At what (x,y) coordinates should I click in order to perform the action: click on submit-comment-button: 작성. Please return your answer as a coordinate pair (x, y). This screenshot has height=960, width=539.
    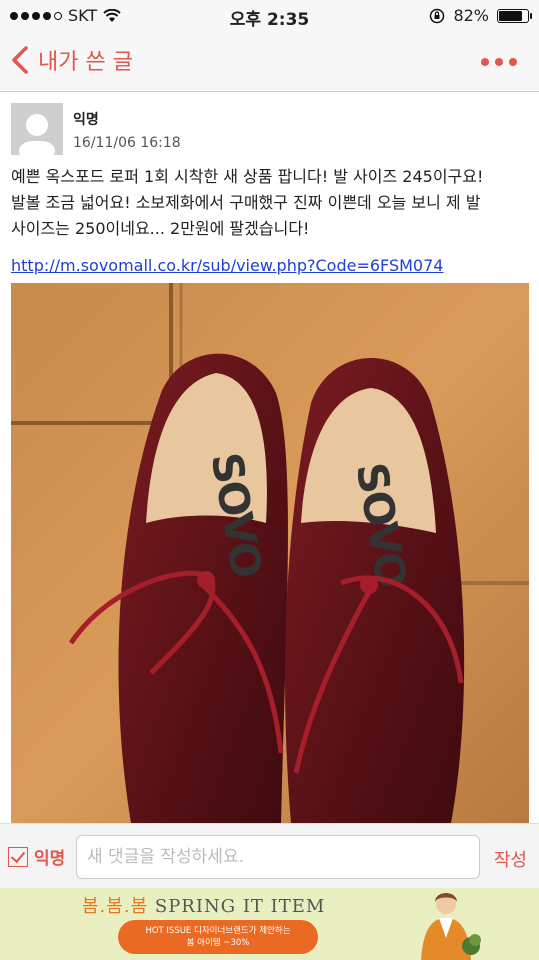
    Looking at the image, I should click on (510, 859).